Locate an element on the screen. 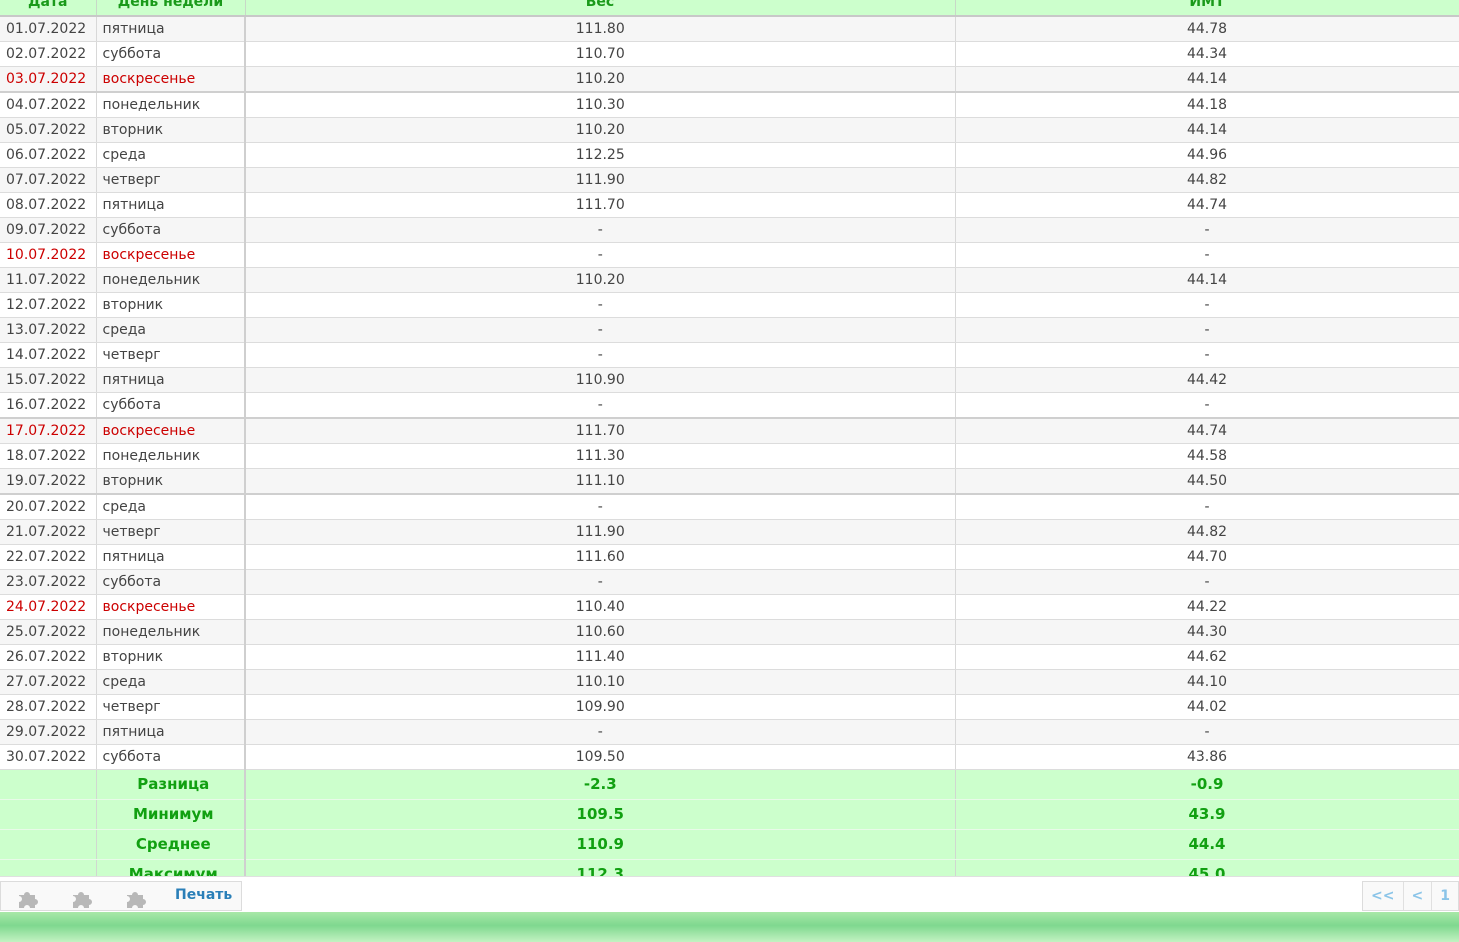 The height and width of the screenshot is (942, 1459). table-row: 20.07.2022 среда - - is located at coordinates (729, 506).